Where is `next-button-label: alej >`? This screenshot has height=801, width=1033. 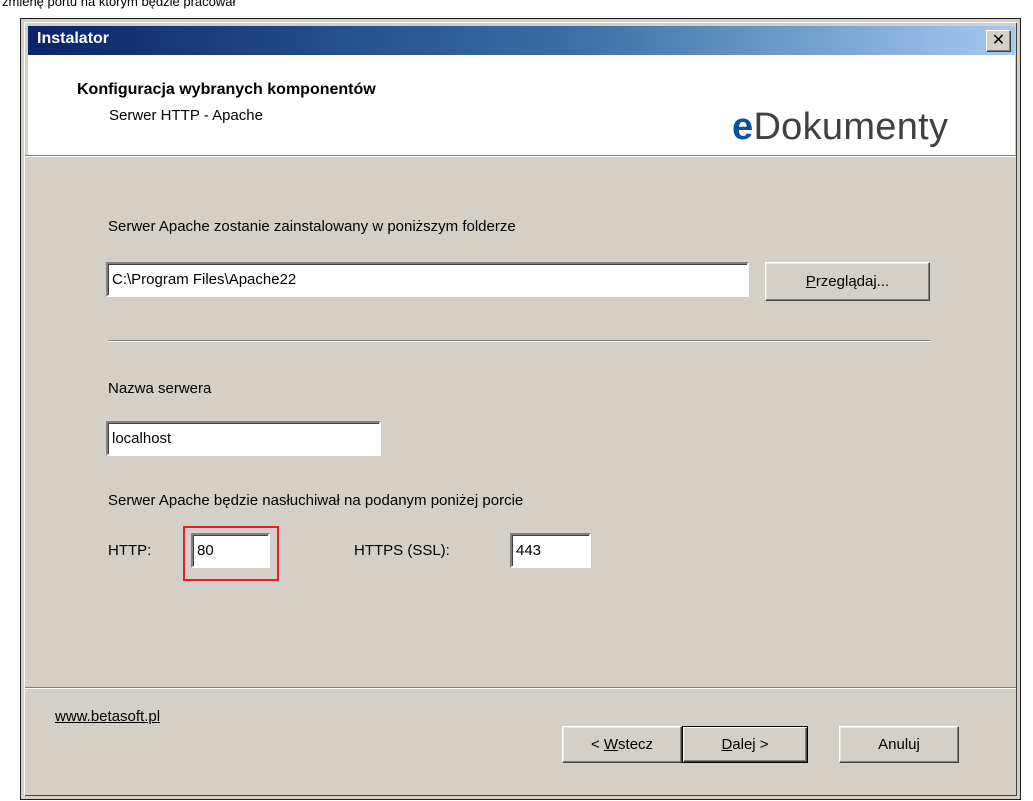 next-button-label: alej > is located at coordinates (750, 744).